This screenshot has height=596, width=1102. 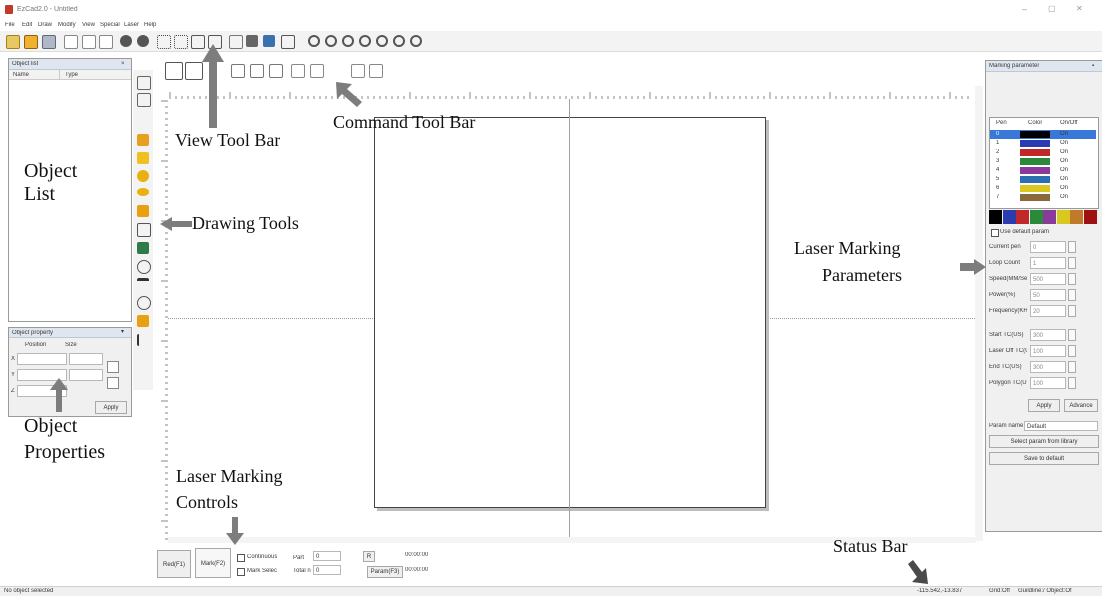 I want to click on select-arrow-icon, so click(x=144, y=83).